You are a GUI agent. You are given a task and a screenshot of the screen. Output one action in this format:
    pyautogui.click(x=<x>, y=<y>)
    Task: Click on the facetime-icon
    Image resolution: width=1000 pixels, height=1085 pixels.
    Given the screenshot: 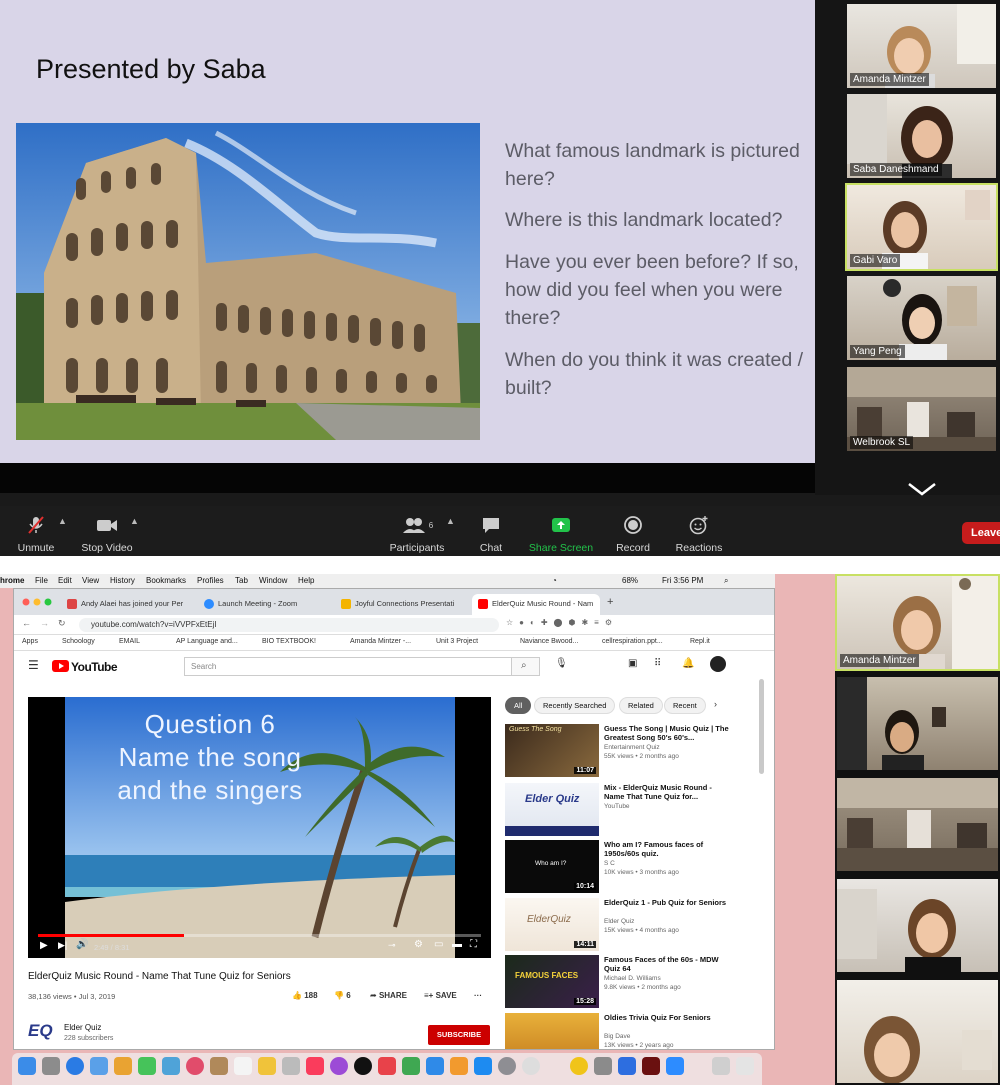 What is the action you would take?
    pyautogui.click(x=171, y=1066)
    